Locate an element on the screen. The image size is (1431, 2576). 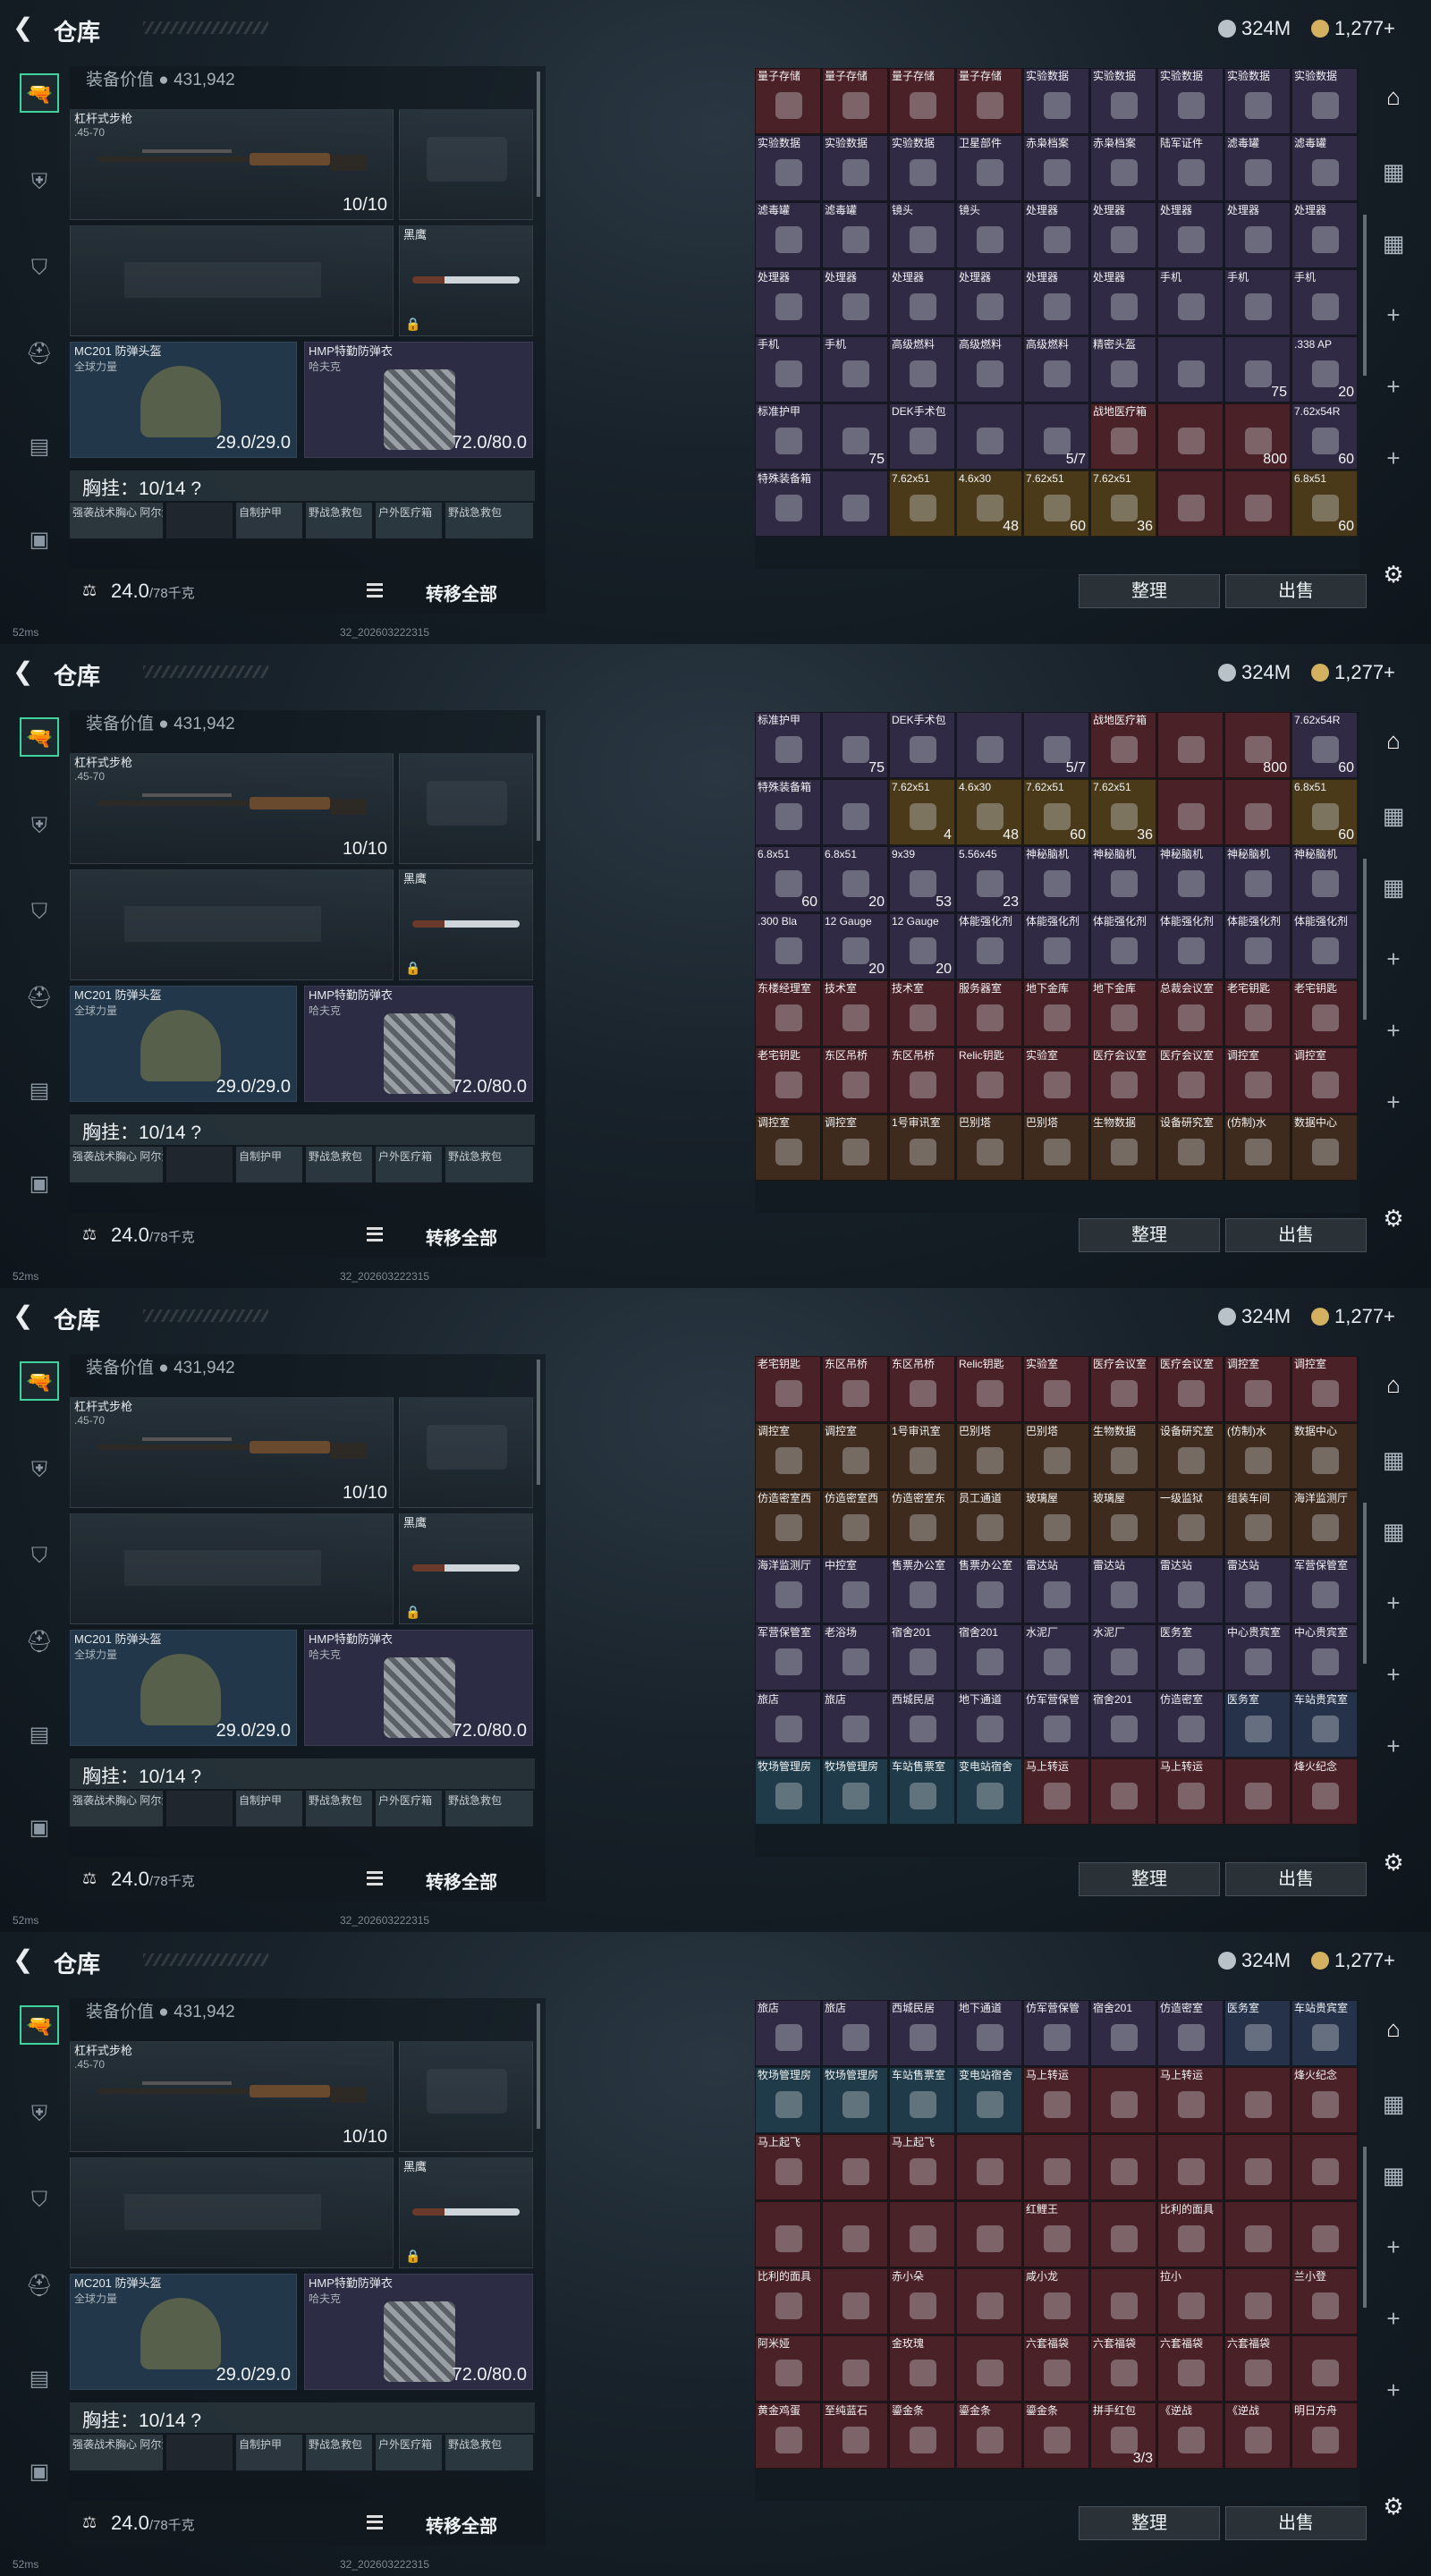
storage-item: 特殊装备箱 is located at coordinates (788, 812).